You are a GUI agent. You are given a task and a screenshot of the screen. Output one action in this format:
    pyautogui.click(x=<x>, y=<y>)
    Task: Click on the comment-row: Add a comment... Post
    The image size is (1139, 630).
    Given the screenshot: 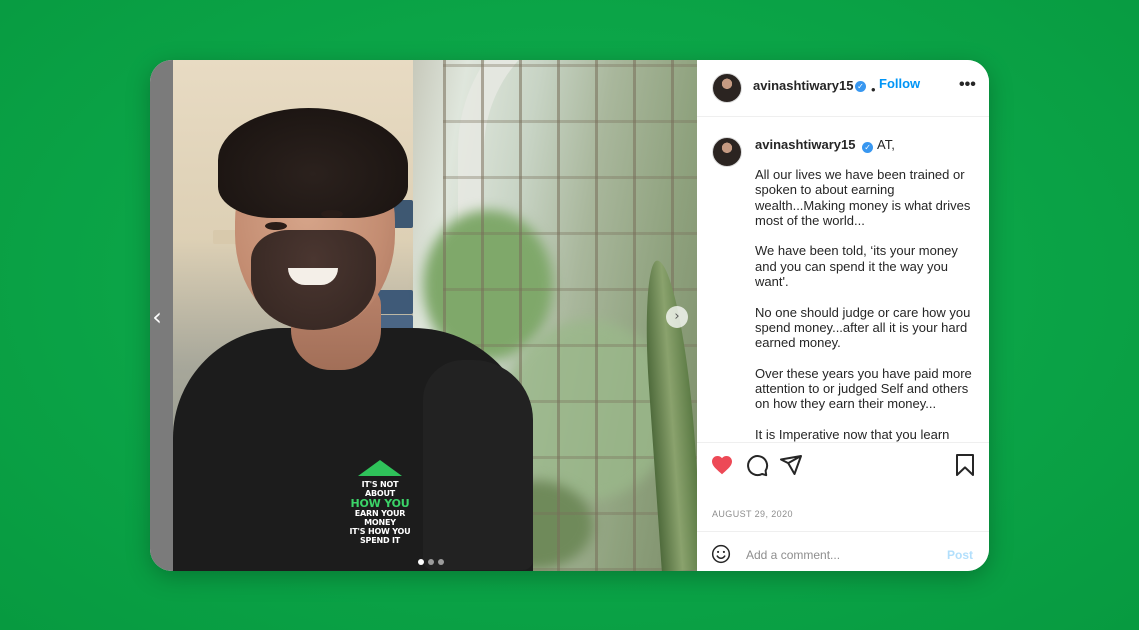 What is the action you would take?
    pyautogui.click(x=843, y=551)
    